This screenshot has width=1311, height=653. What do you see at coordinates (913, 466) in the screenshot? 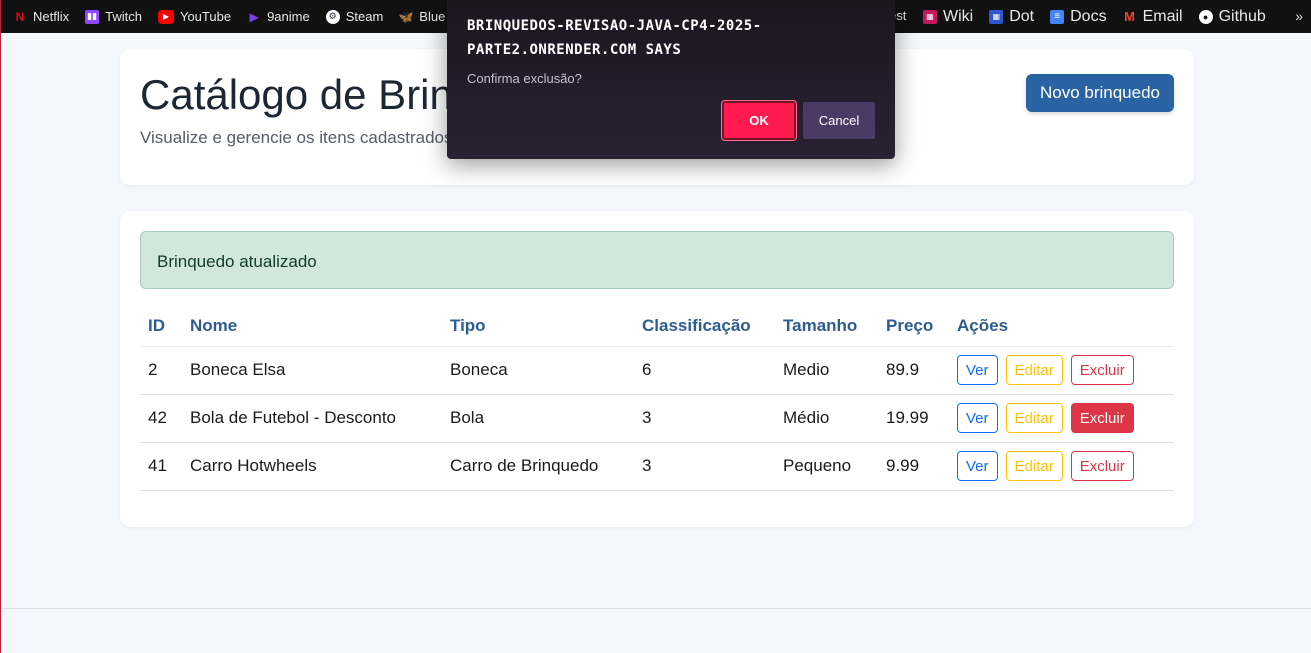
I see `cell-preco: 9.99` at bounding box center [913, 466].